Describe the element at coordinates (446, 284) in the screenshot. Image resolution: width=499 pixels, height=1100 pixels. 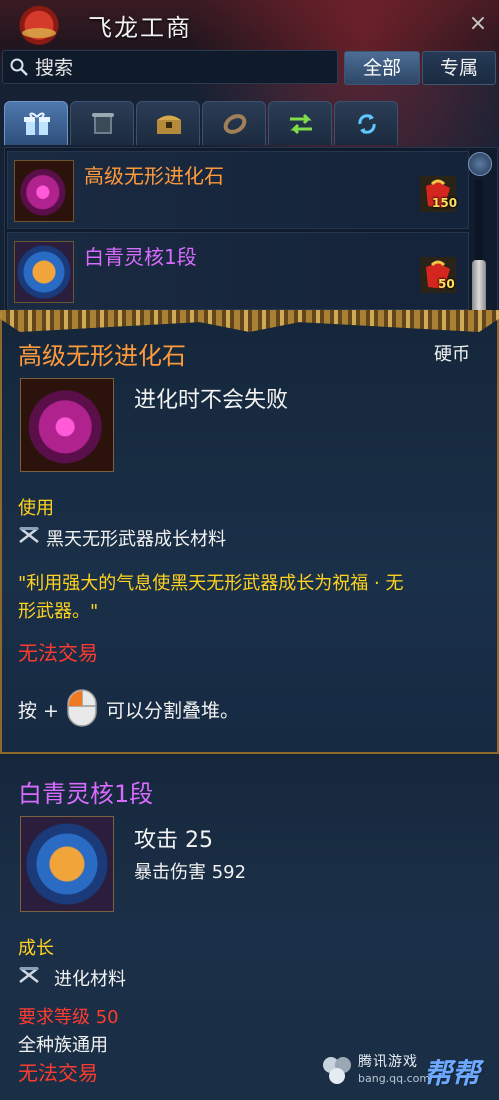
I see `list-item-price: 50` at that location.